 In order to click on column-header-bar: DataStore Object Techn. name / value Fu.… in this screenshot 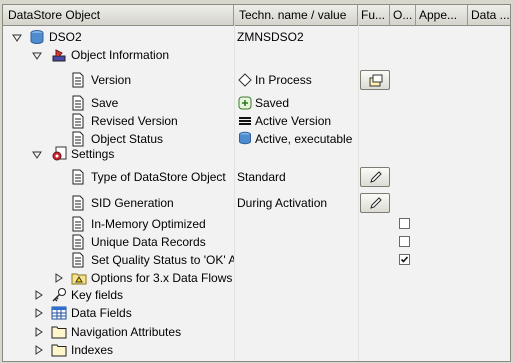, I will do `click(256, 15)`.